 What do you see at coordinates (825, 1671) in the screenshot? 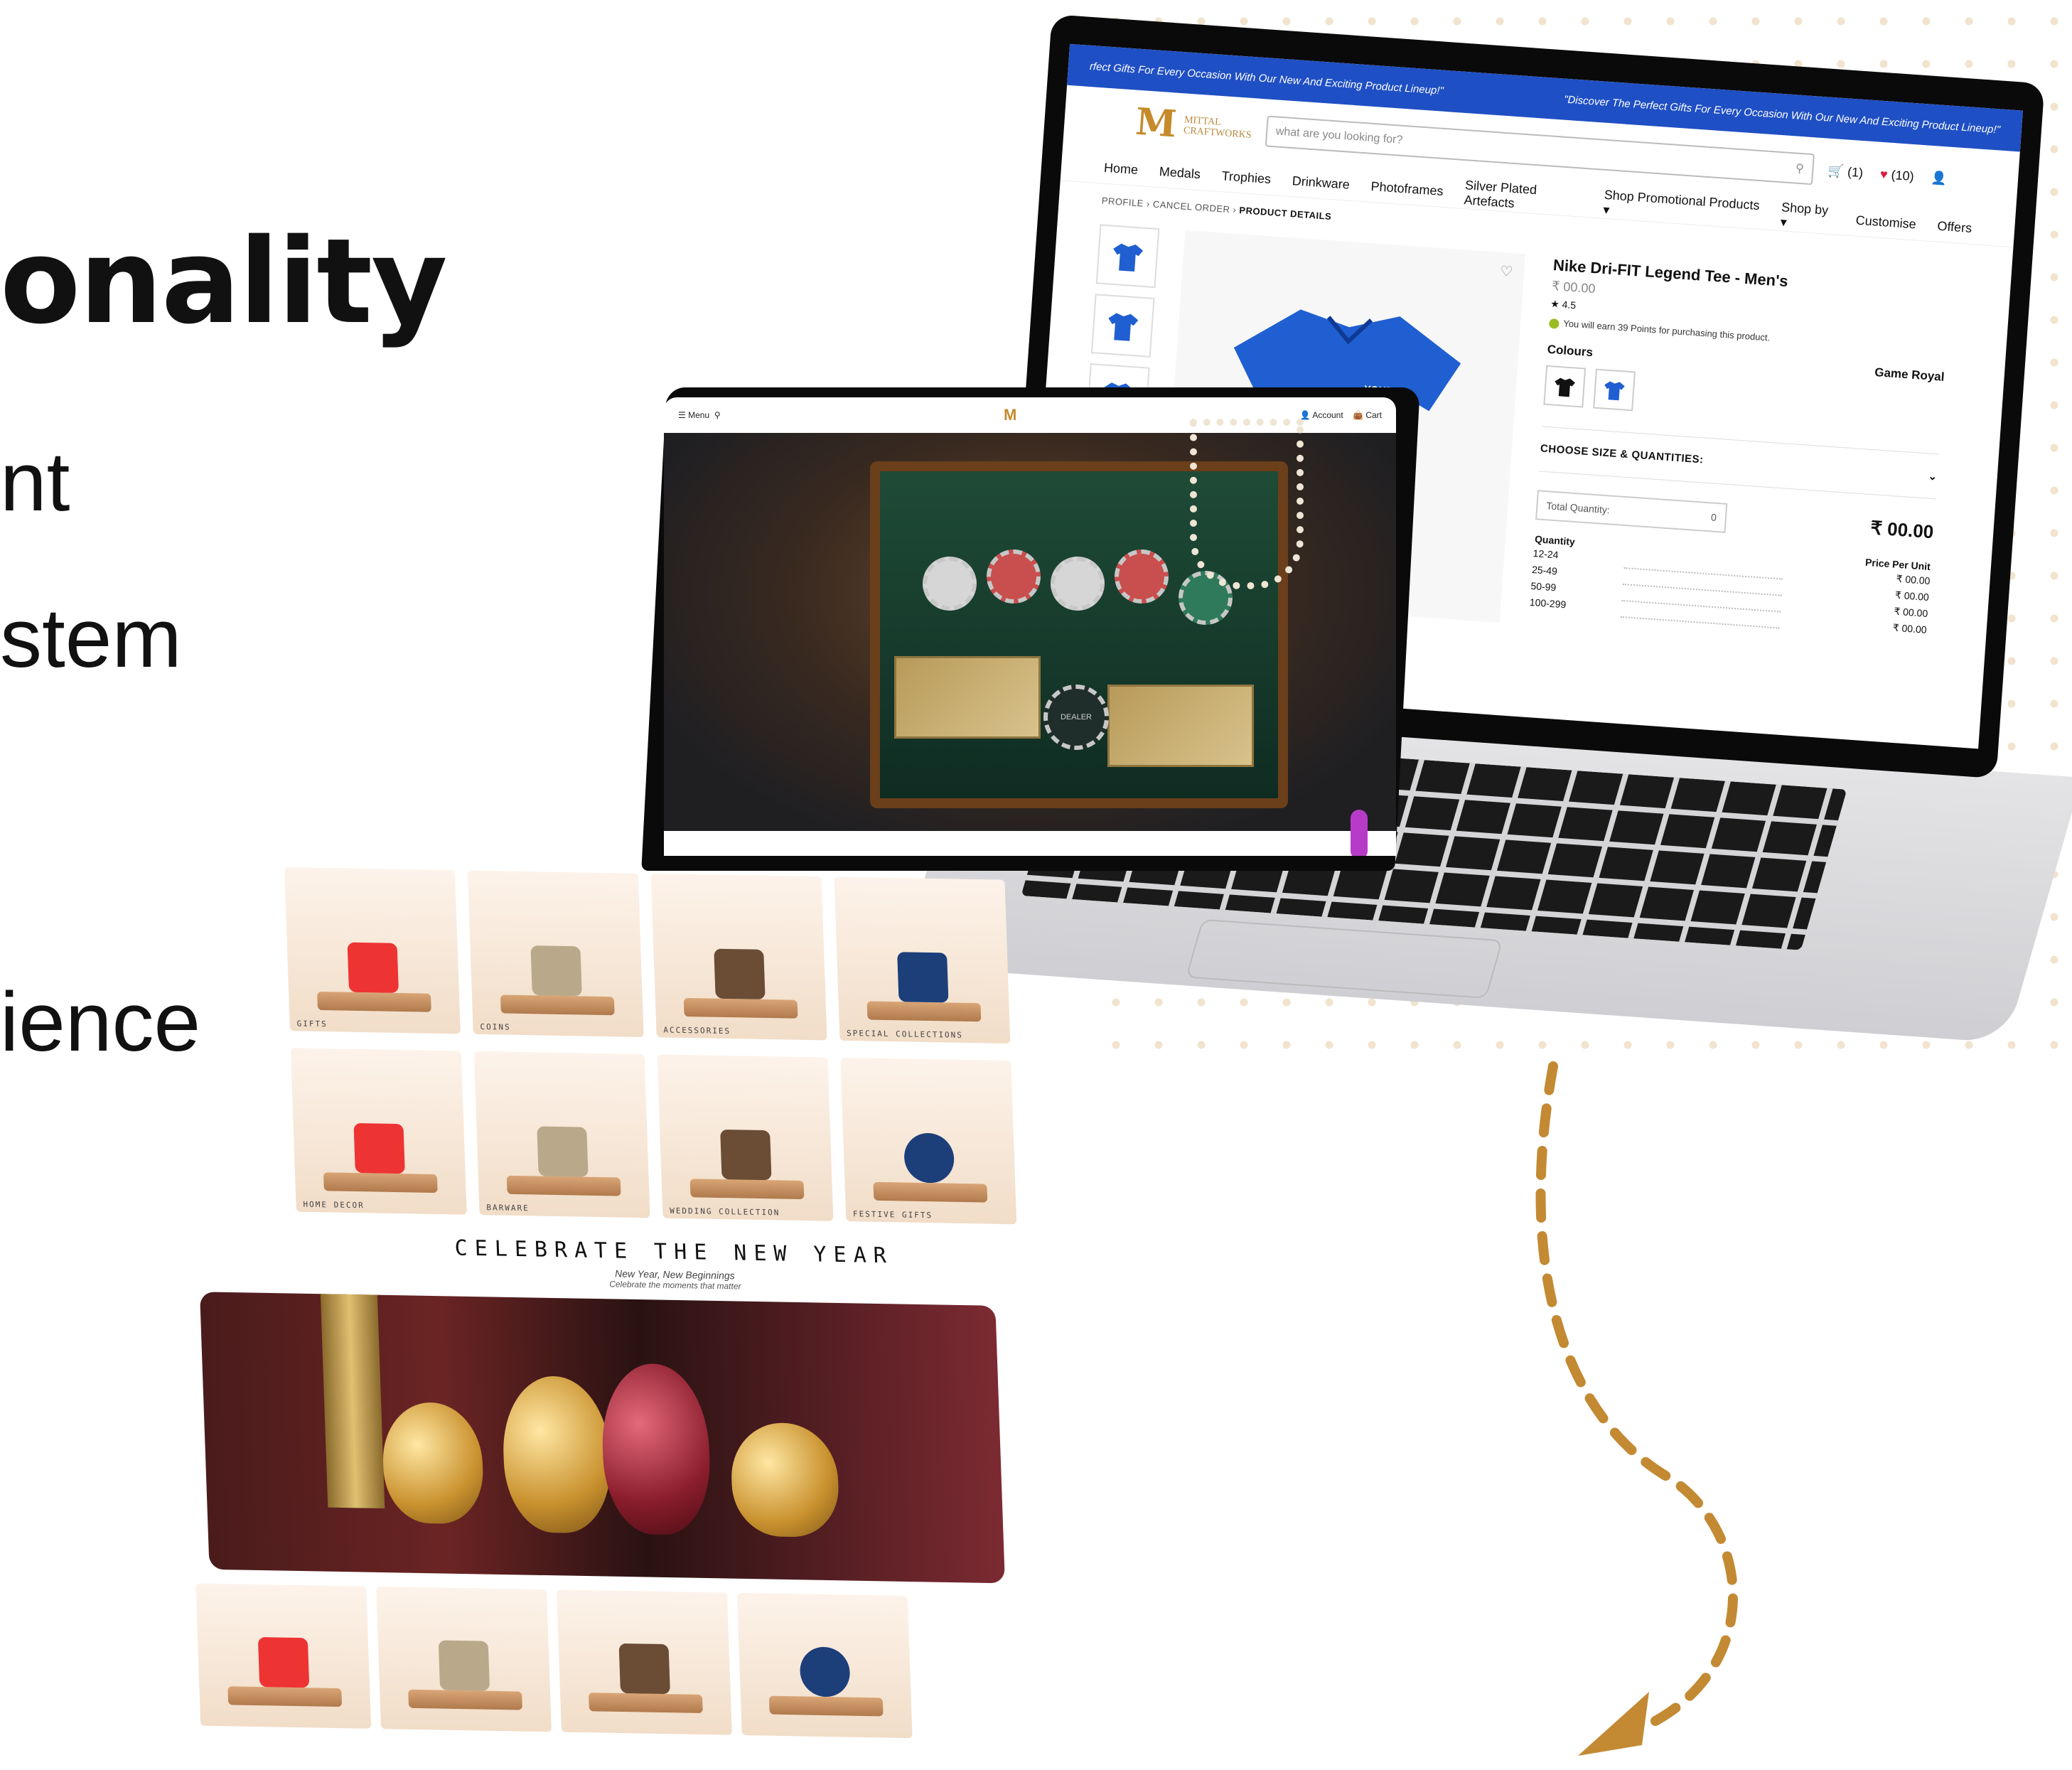
I see `ink-jar-icon` at bounding box center [825, 1671].